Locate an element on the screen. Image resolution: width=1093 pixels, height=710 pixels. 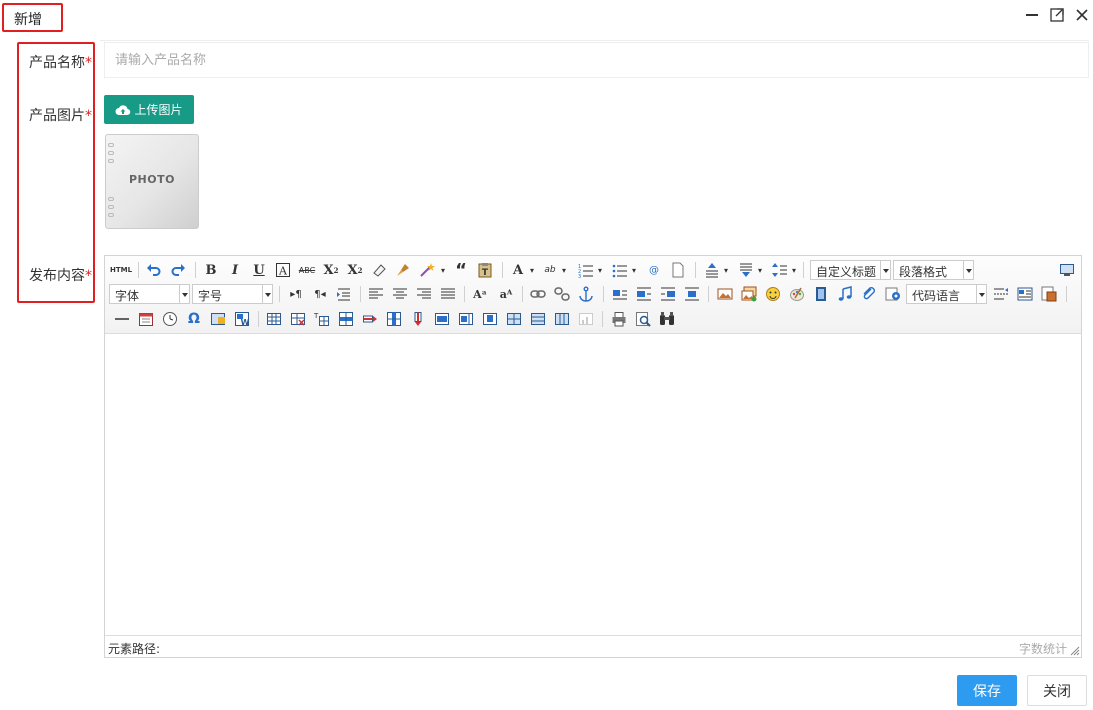
template-icon is located at coordinates (1025, 294).